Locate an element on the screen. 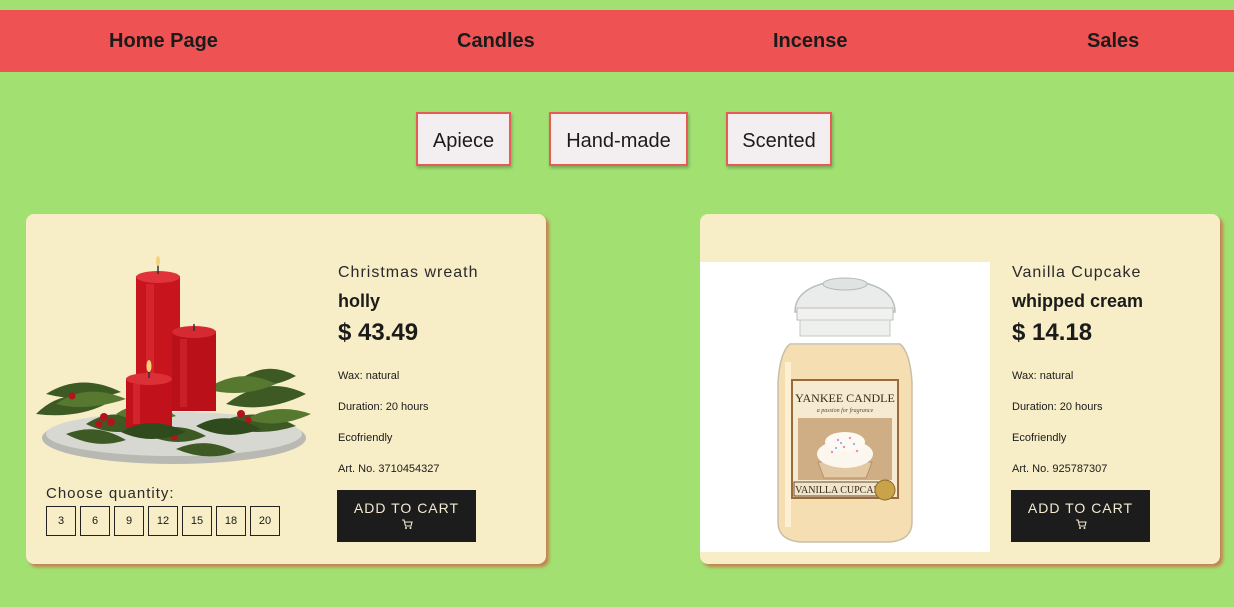 The width and height of the screenshot is (1234, 607). filter-scented-button: Scented is located at coordinates (779, 139).